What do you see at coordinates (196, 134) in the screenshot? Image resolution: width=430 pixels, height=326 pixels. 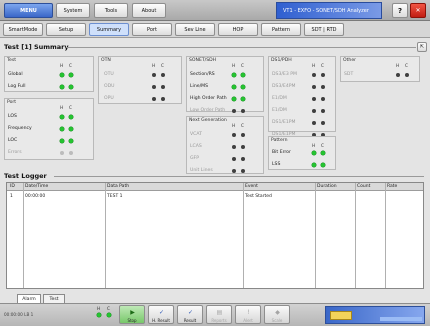 I see `row-label: VCAT` at bounding box center [196, 134].